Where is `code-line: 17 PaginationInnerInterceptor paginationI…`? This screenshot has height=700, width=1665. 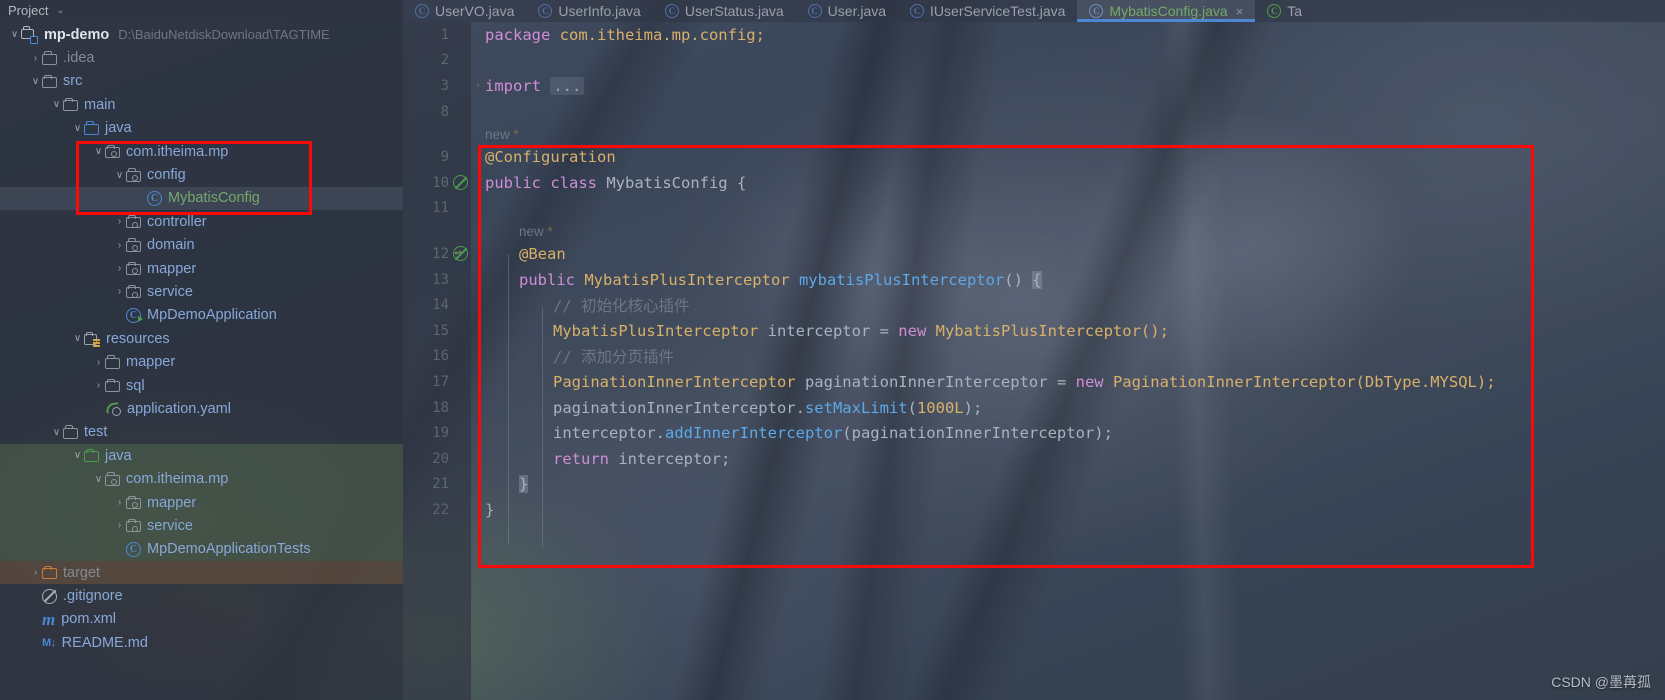 code-line: 17 PaginationInnerInterceptor paginationI… is located at coordinates (1034, 382).